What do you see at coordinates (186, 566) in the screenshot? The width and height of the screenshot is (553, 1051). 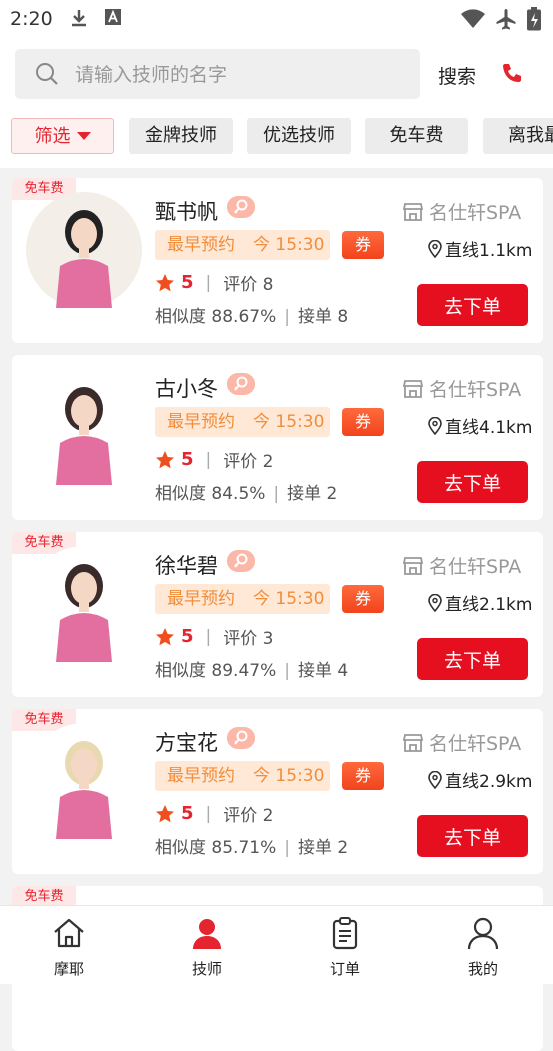 I see `technician-name: 徐华碧` at bounding box center [186, 566].